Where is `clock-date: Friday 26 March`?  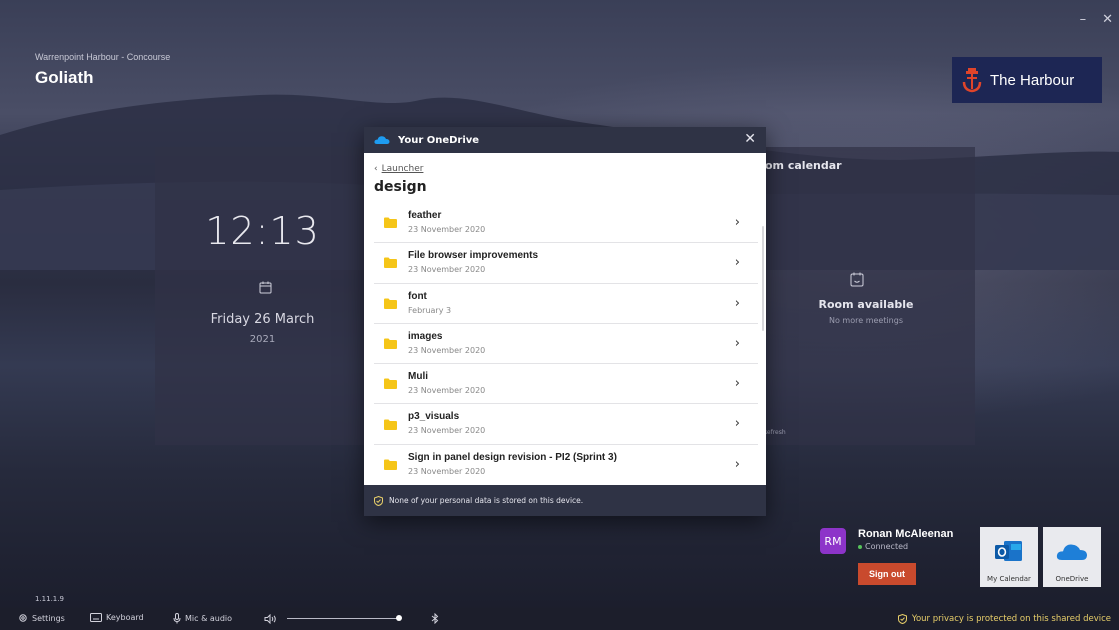
clock-date: Friday 26 March is located at coordinates (262, 319).